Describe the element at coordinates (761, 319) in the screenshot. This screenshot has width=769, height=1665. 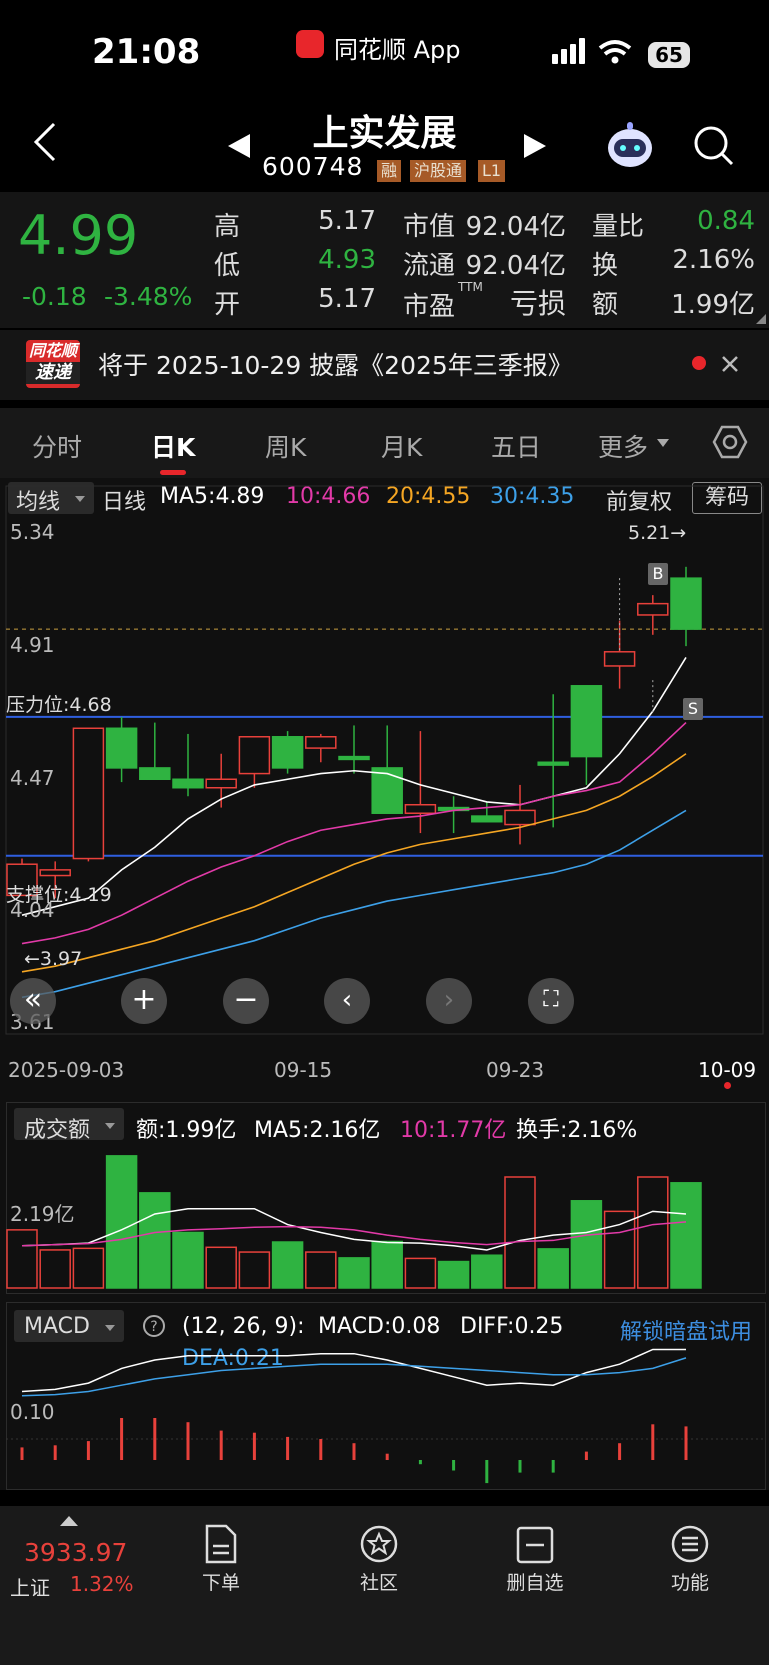
I see `expand-corner-icon` at that location.